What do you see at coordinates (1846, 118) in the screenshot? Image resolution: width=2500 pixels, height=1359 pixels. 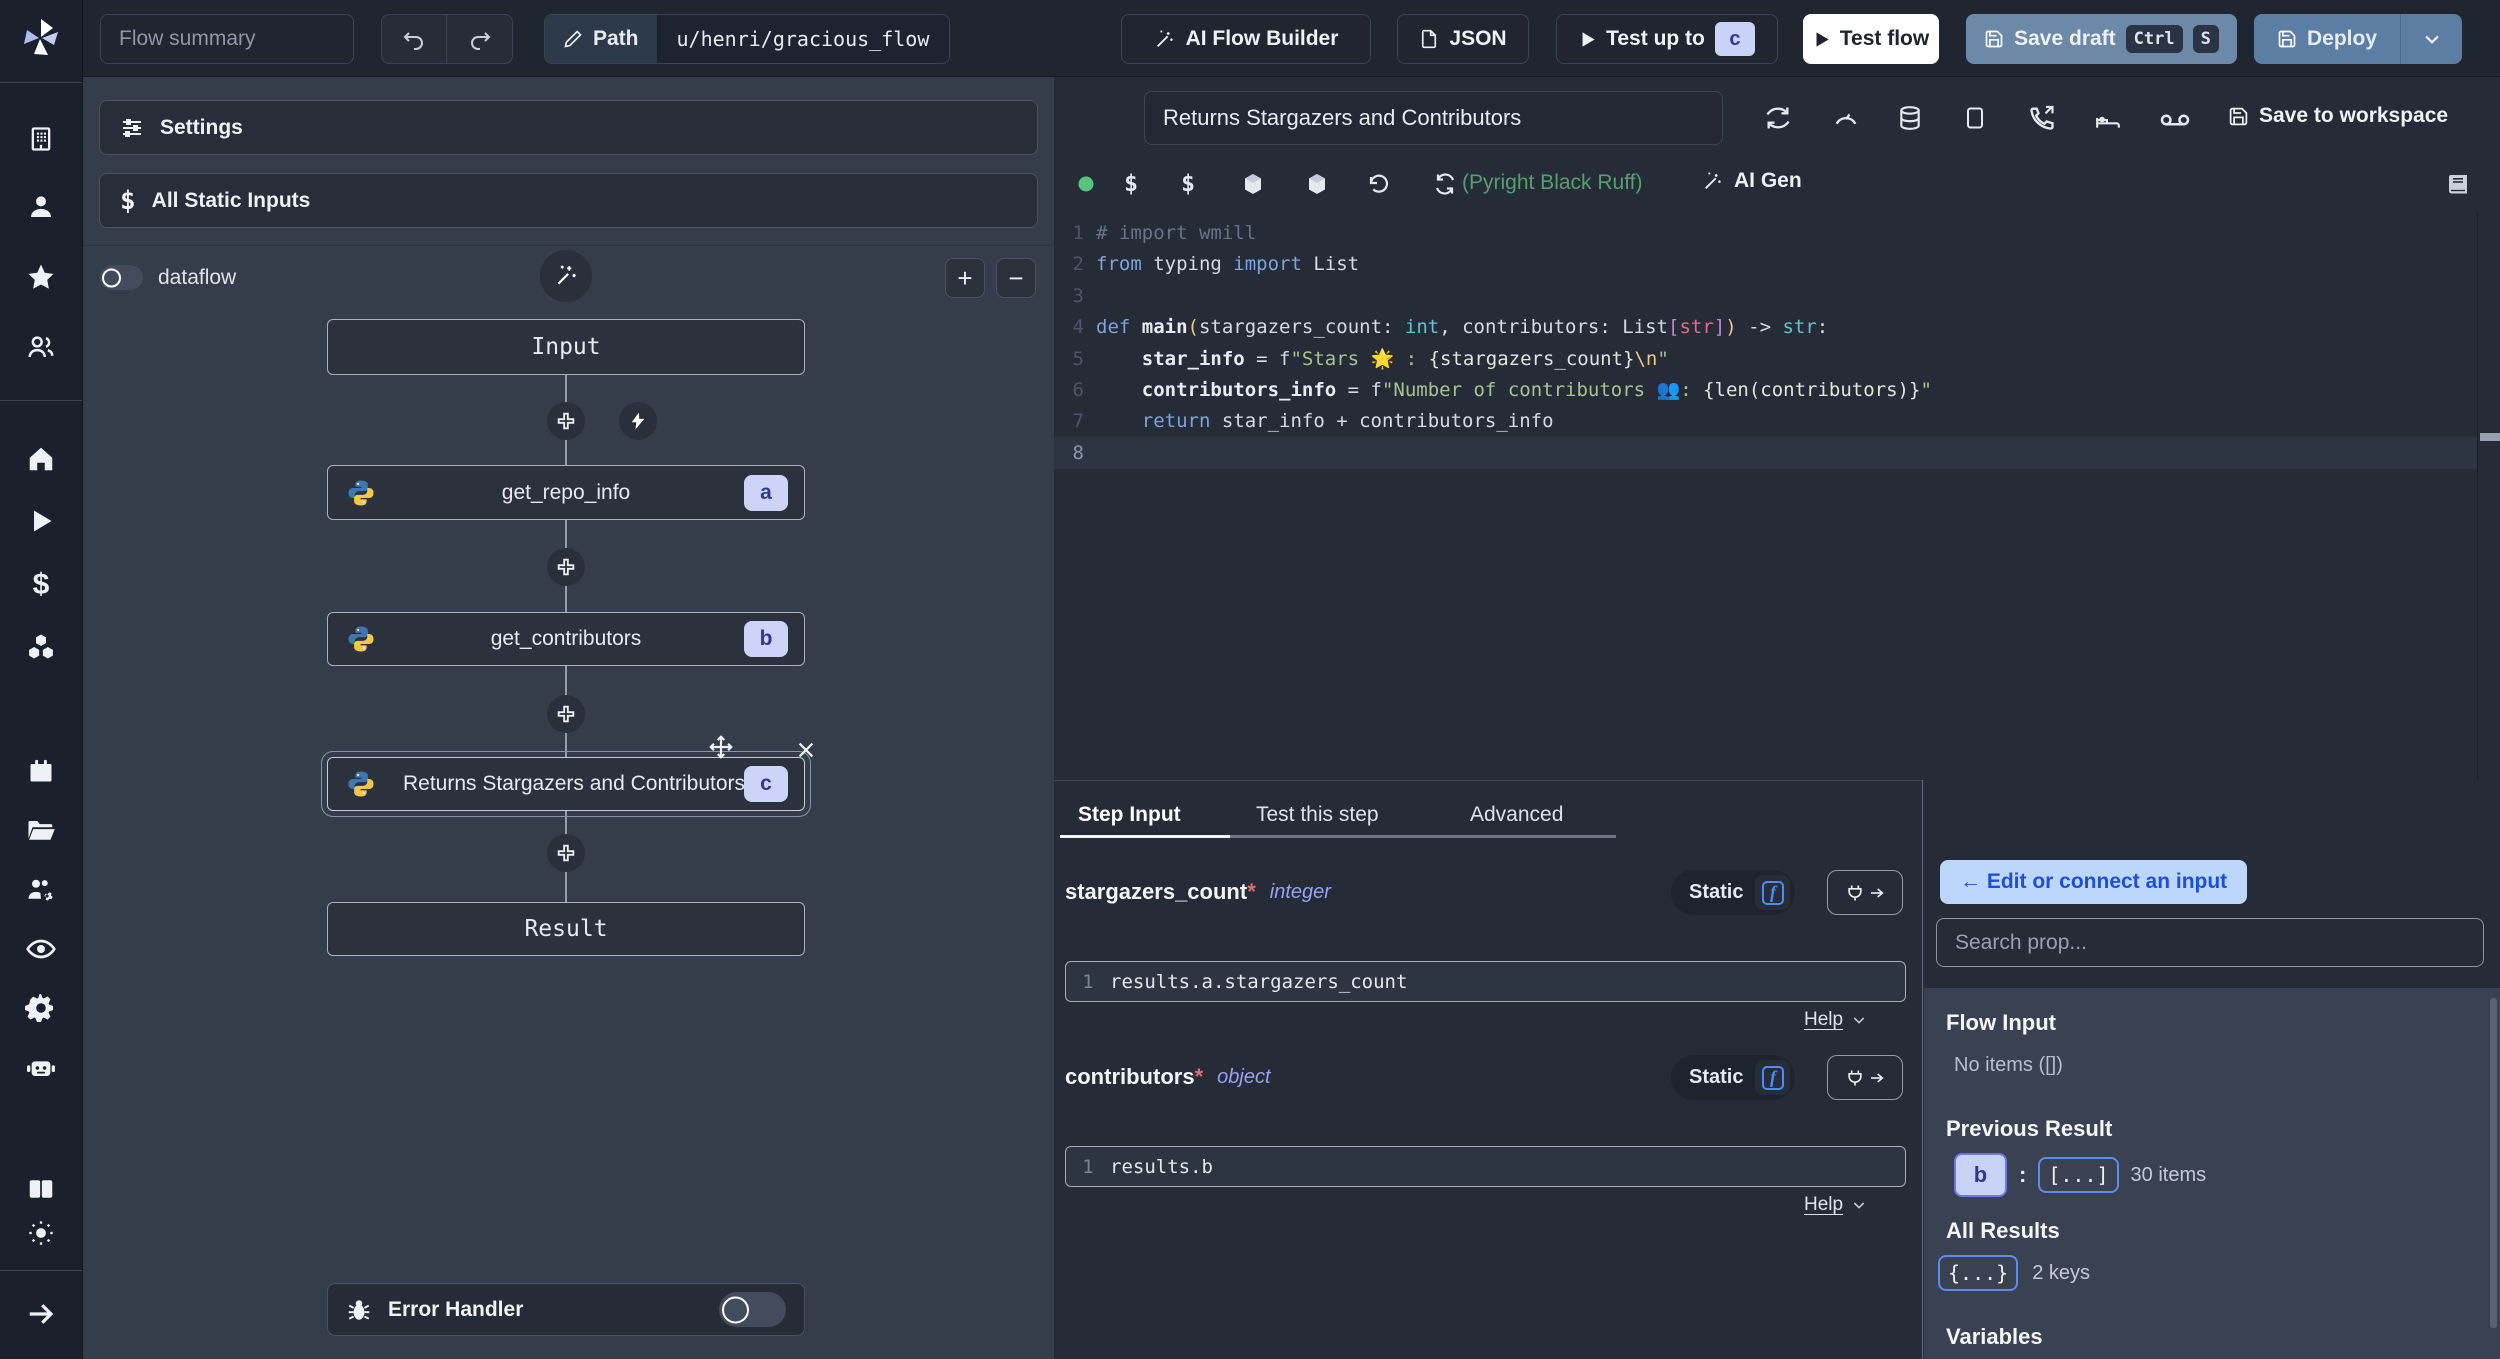 I see `concurrency-gauge-icon` at bounding box center [1846, 118].